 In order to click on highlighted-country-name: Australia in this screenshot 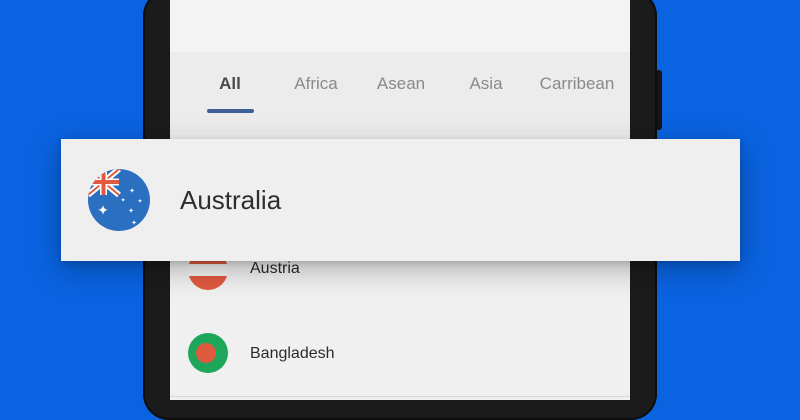, I will do `click(231, 200)`.